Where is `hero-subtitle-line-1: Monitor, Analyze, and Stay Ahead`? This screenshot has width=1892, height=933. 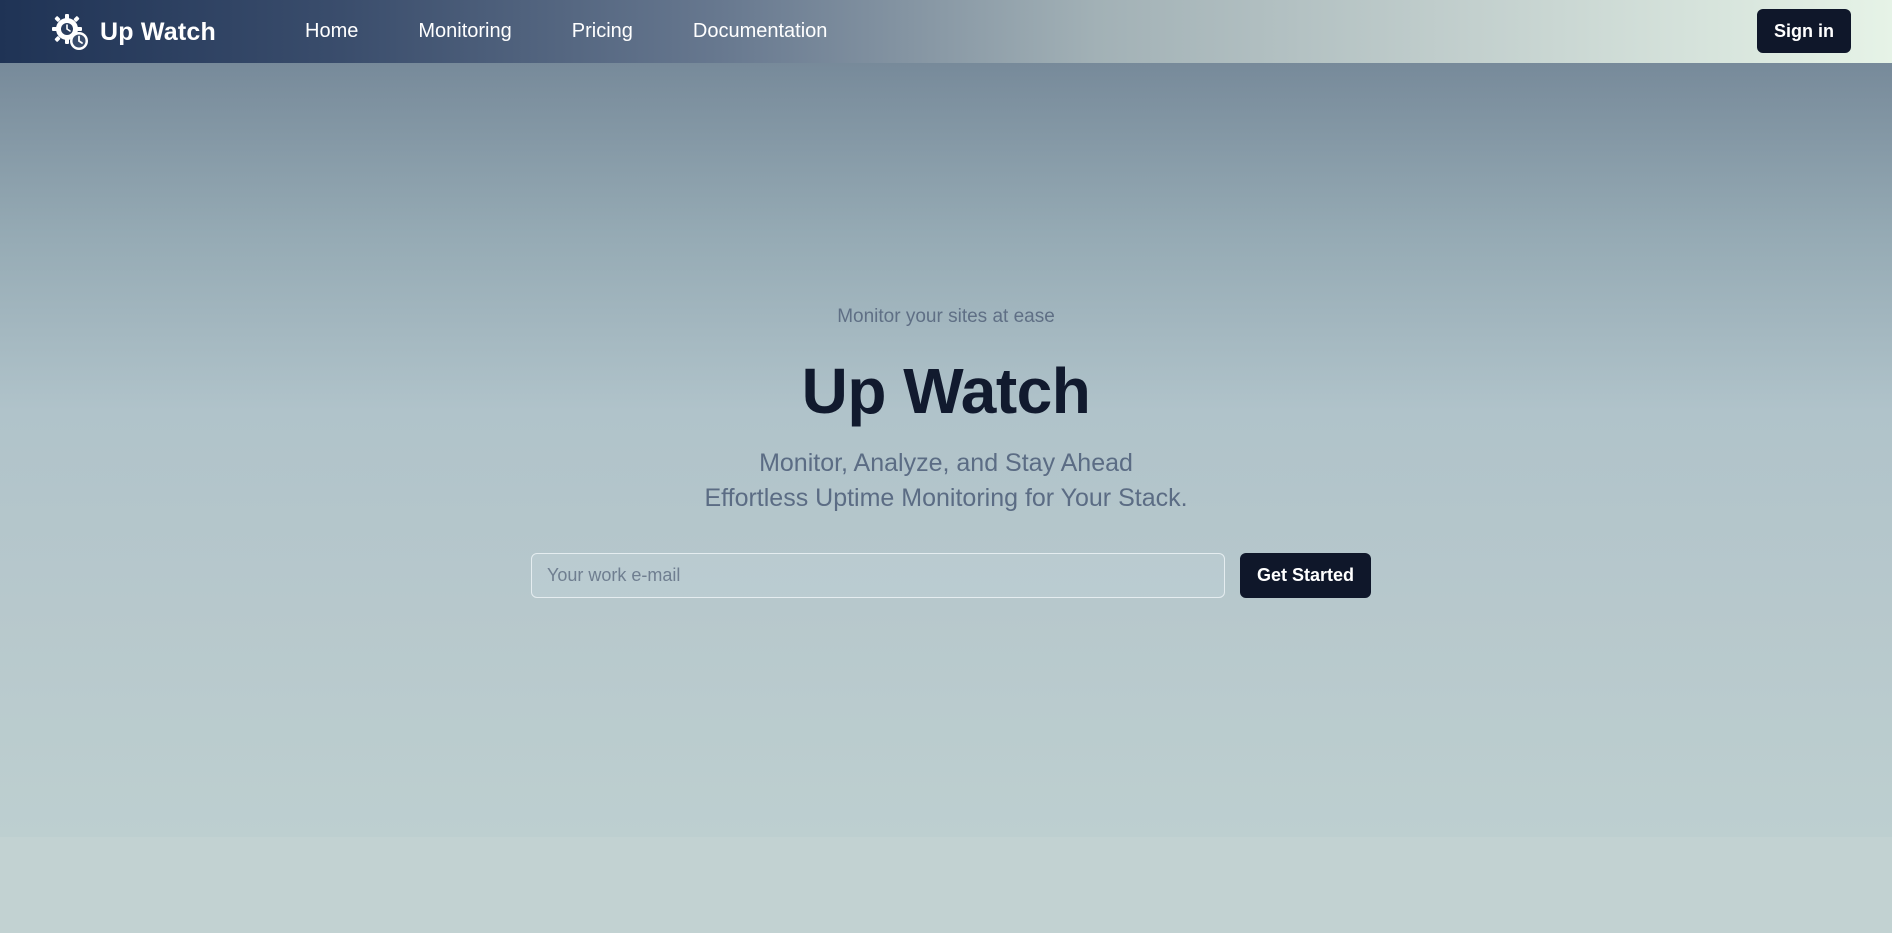
hero-subtitle-line-1: Monitor, Analyze, and Stay Ahead is located at coordinates (946, 463).